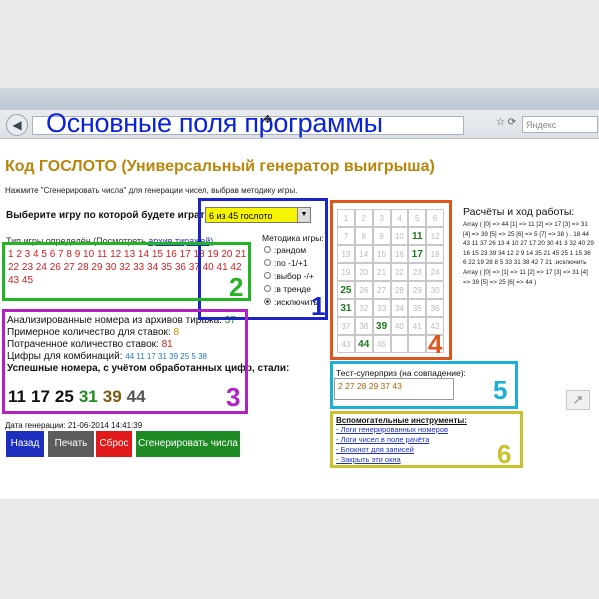 The width and height of the screenshot is (599, 599). What do you see at coordinates (506, 122) in the screenshot?
I see `reload-icon: ☆ ⟳` at bounding box center [506, 122].